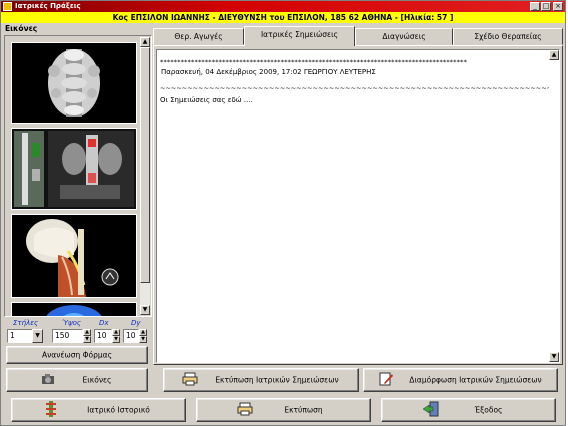 This screenshot has height=426, width=568. Describe the element at coordinates (48, 6) in the screenshot. I see `window-title: Ιατρικές Πράξεις` at that location.